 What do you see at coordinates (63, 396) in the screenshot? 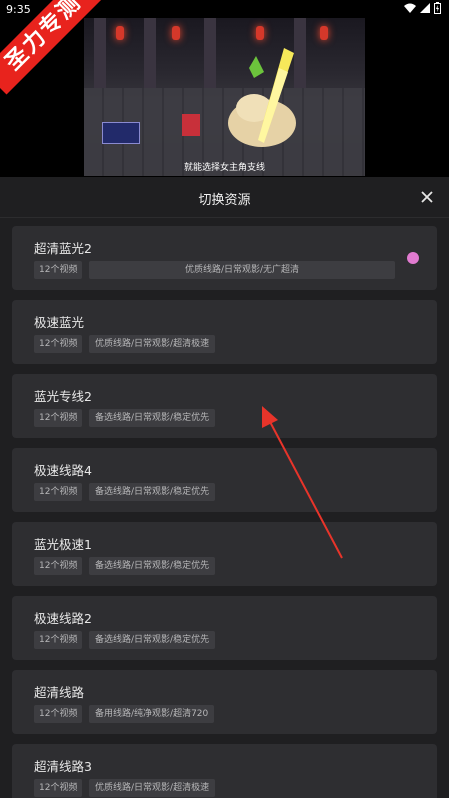
I see `source-name: 蓝光专线2` at bounding box center [63, 396].